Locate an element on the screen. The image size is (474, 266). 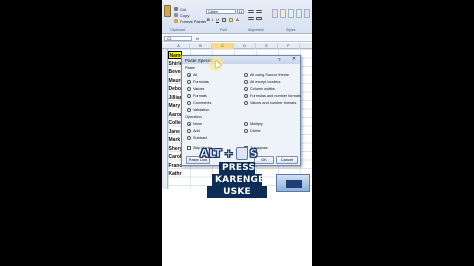
caption-karenge: KARENGE is located at coordinates (238, 180).